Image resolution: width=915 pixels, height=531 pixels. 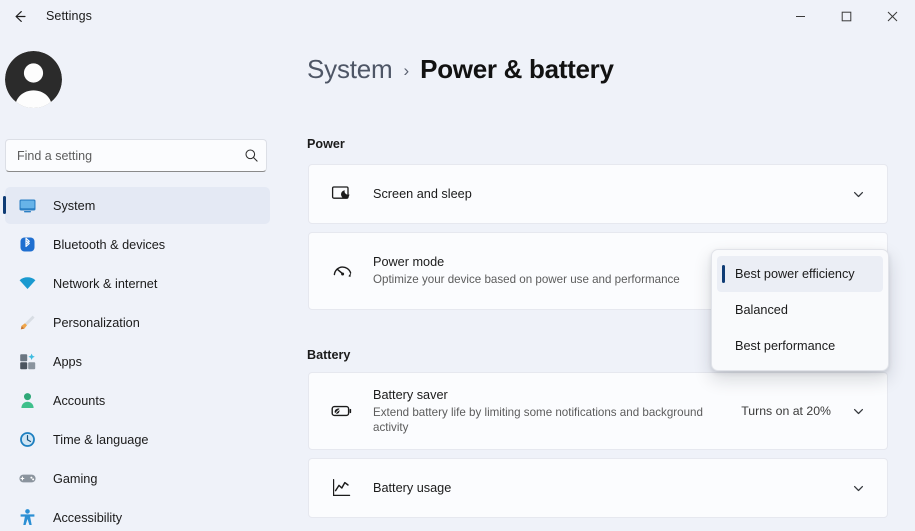 What do you see at coordinates (79, 400) in the screenshot?
I see `sidebar-item-label: Accounts` at bounding box center [79, 400].